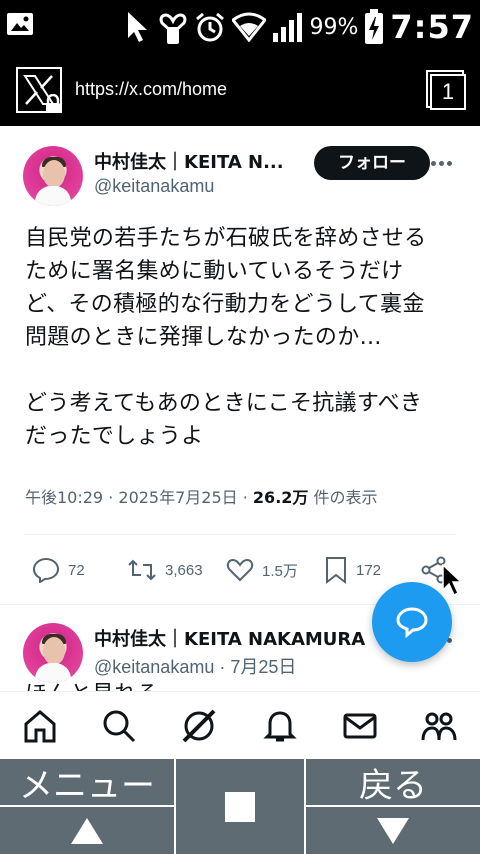 This screenshot has height=854, width=480. I want to click on chat-bubble-icon, so click(412, 623).